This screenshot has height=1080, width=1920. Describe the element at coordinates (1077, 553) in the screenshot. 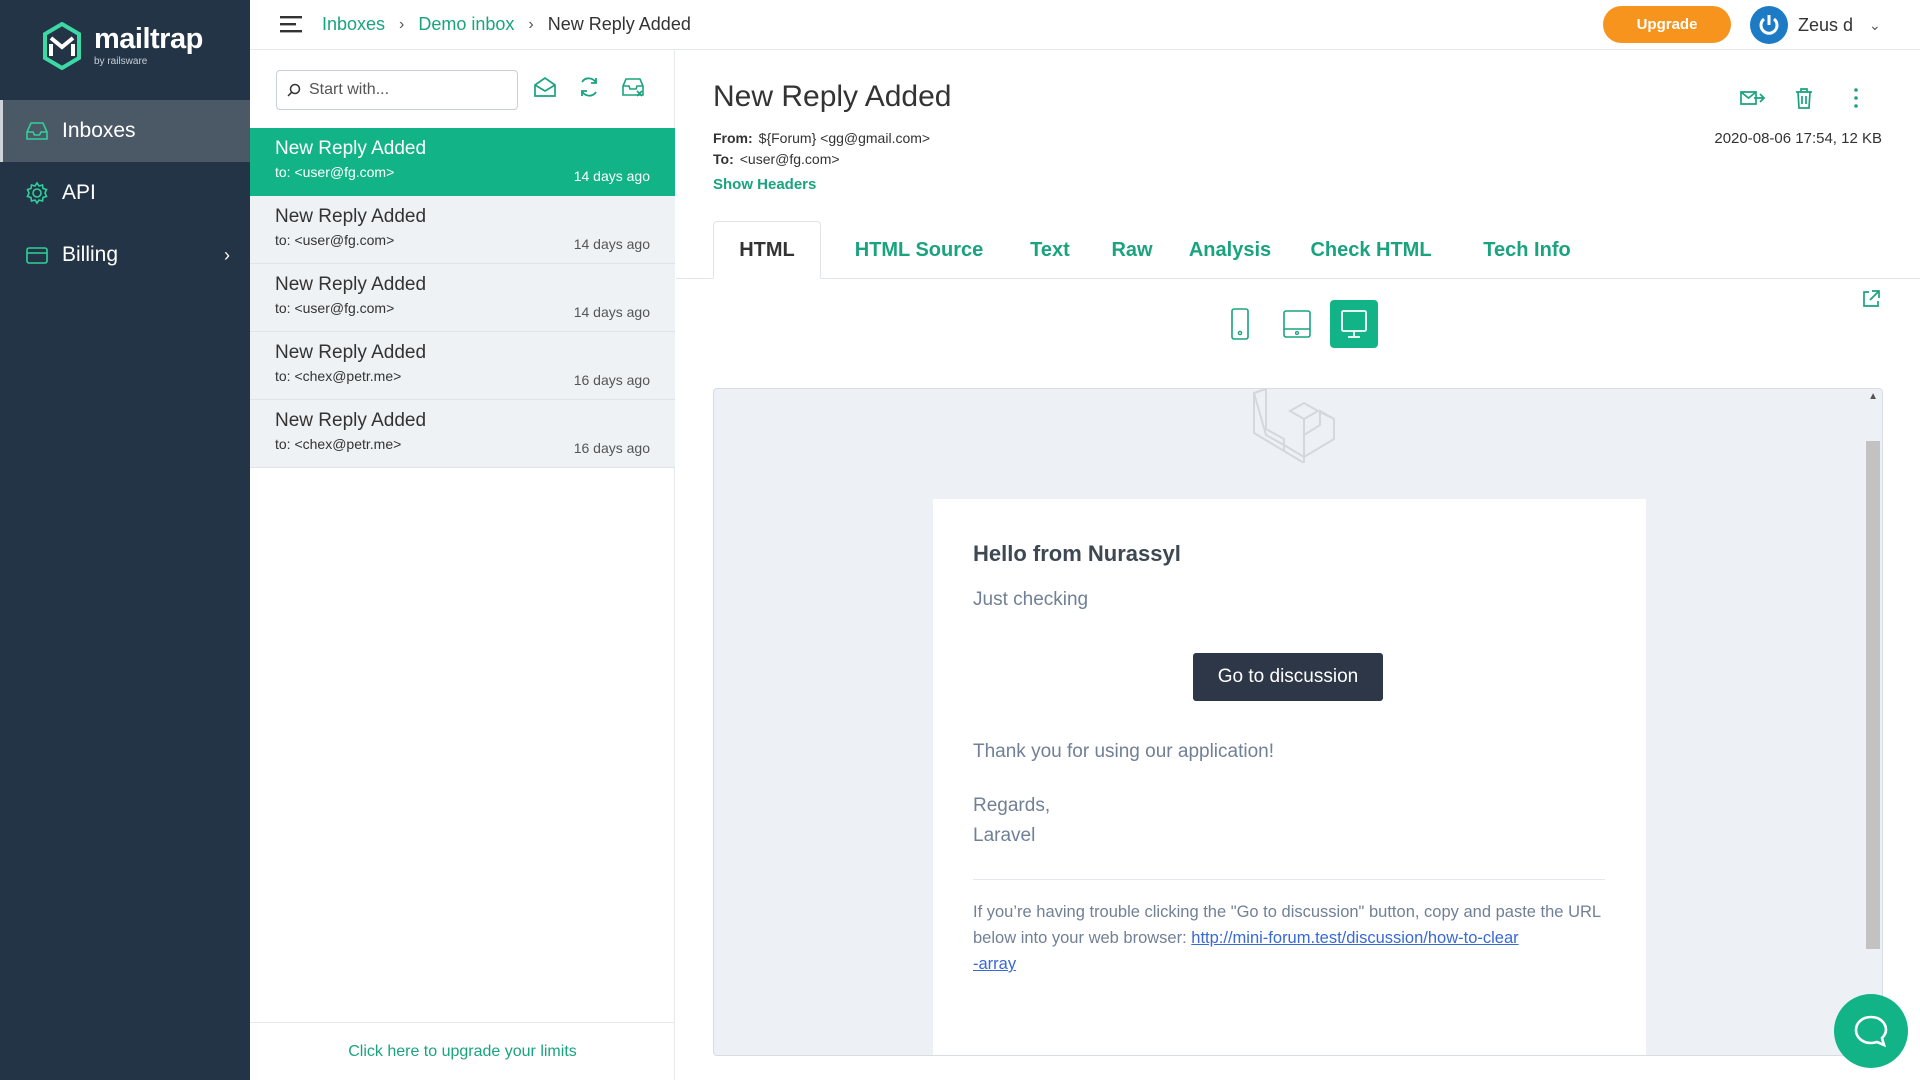

I see `email-greeting: Hello from Nurassyl` at that location.